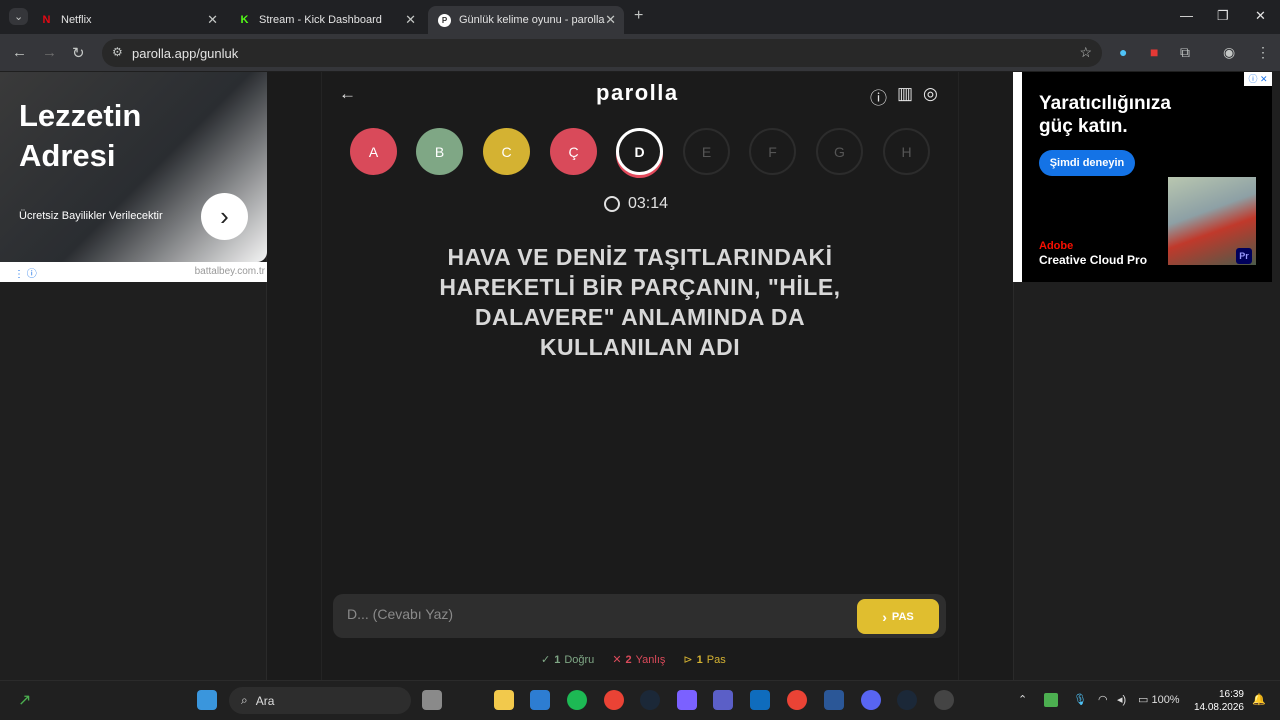  I want to click on settings-icon, so click(944, 700).